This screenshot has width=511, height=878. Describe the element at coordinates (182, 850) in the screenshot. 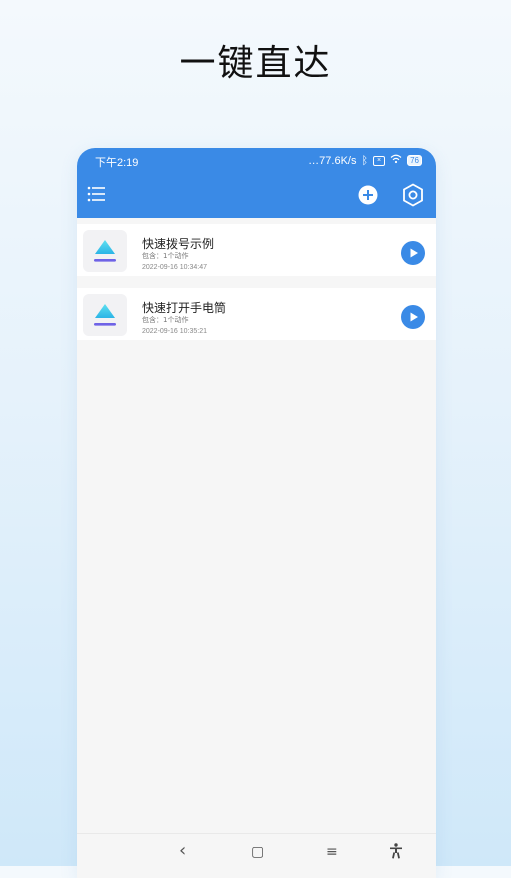

I see `back-button: ‹` at that location.